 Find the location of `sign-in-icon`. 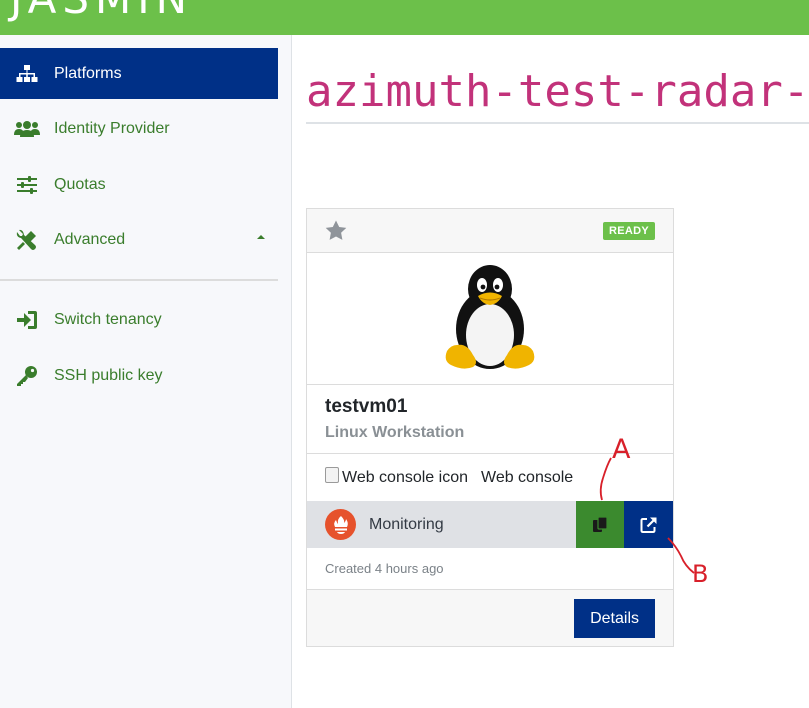

sign-in-icon is located at coordinates (27, 320).